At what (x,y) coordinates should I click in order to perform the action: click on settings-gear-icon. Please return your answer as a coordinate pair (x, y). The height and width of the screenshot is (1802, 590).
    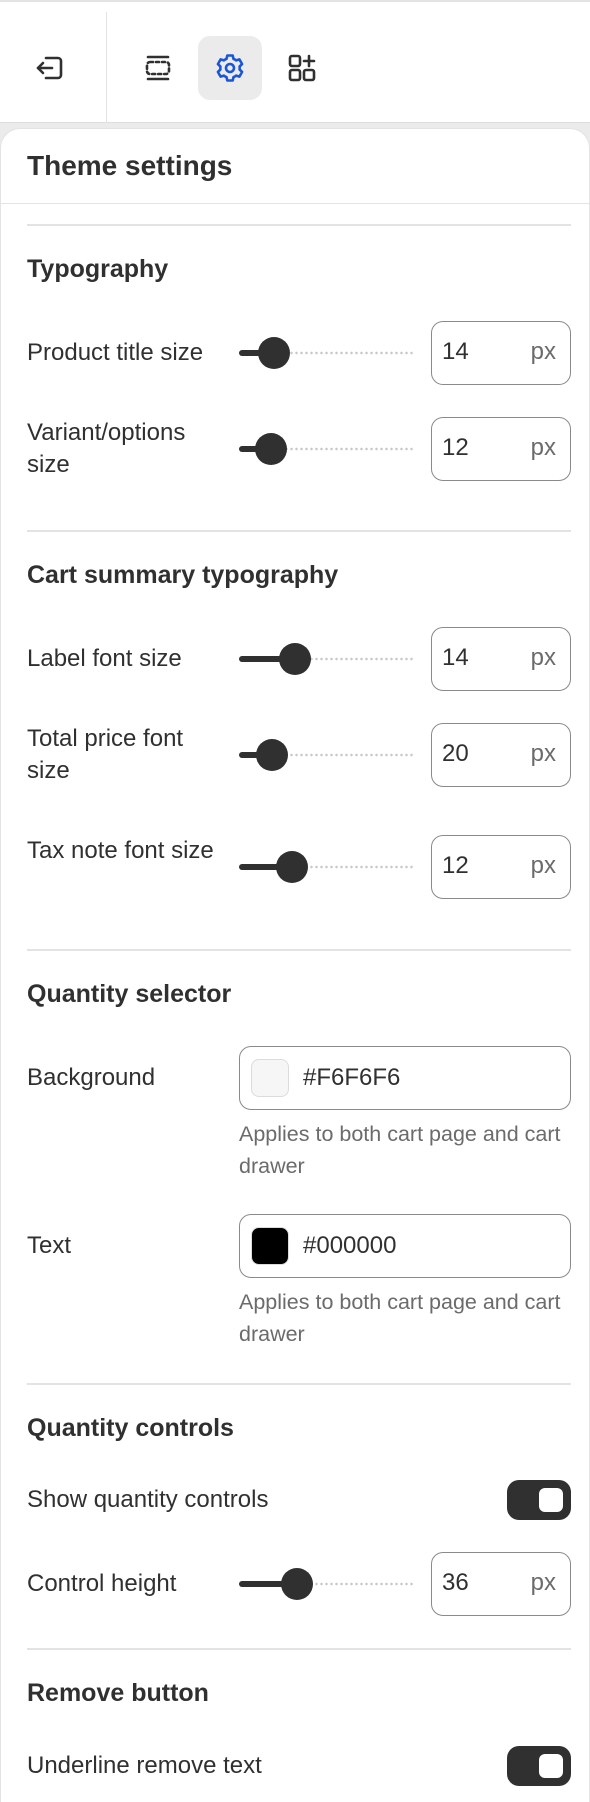
    Looking at the image, I should click on (230, 68).